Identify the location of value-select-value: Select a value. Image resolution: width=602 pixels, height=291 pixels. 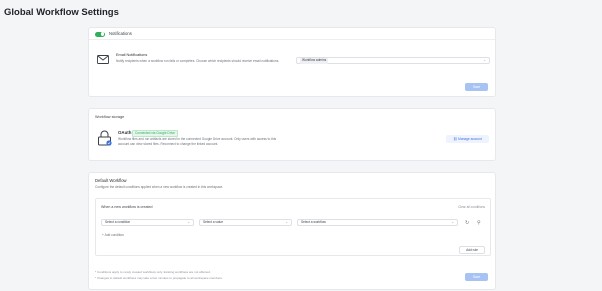
(213, 222).